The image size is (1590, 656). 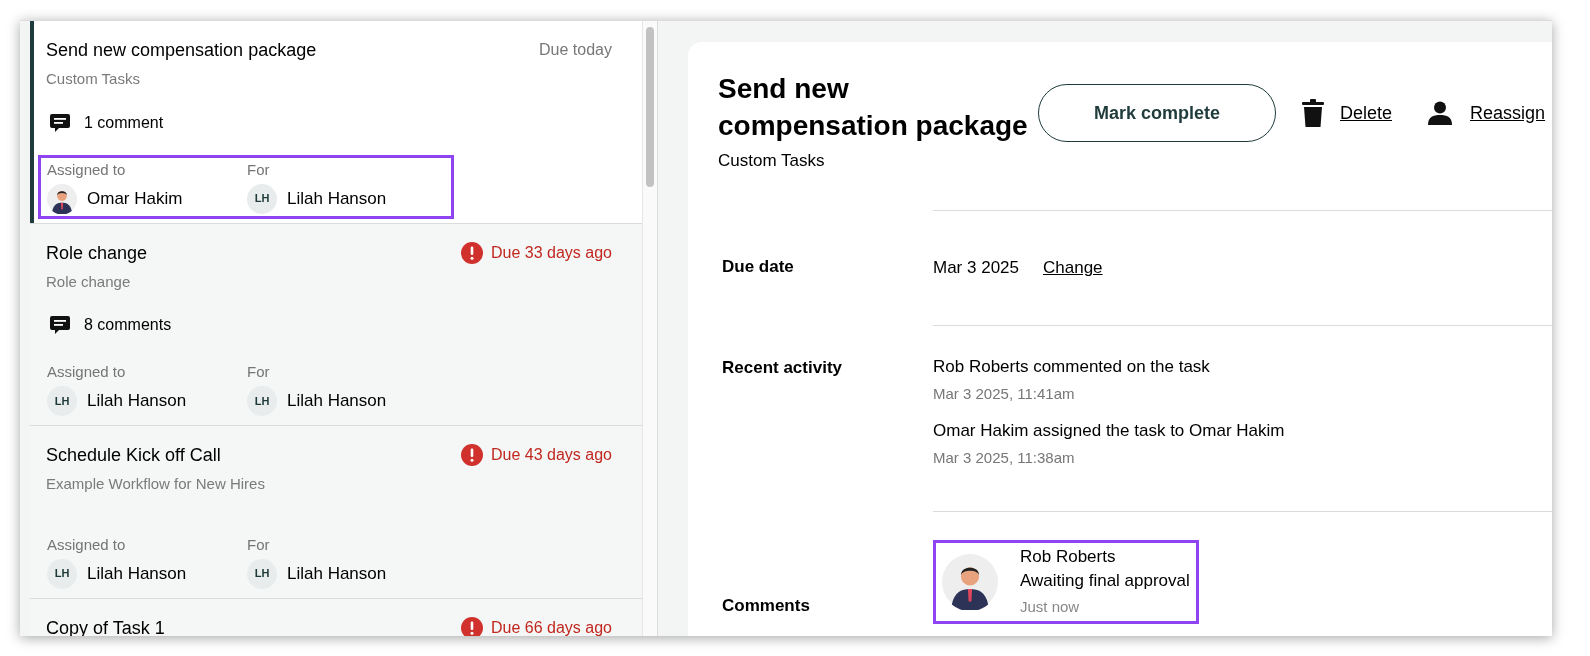 What do you see at coordinates (88, 281) in the screenshot?
I see `workflow-name: Role change` at bounding box center [88, 281].